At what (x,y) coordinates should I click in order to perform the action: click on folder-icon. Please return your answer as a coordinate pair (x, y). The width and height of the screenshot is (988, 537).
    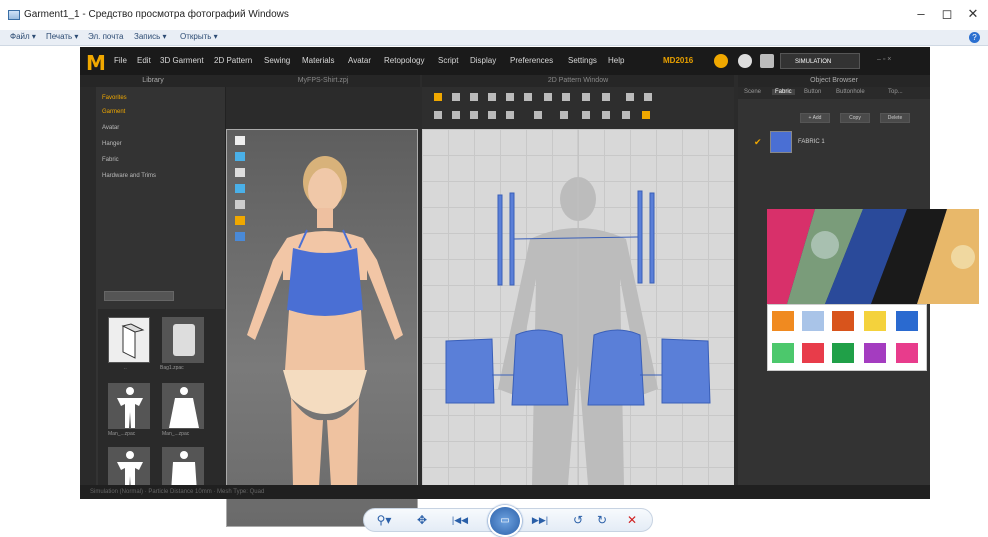
    Looking at the image, I should click on (133, 341).